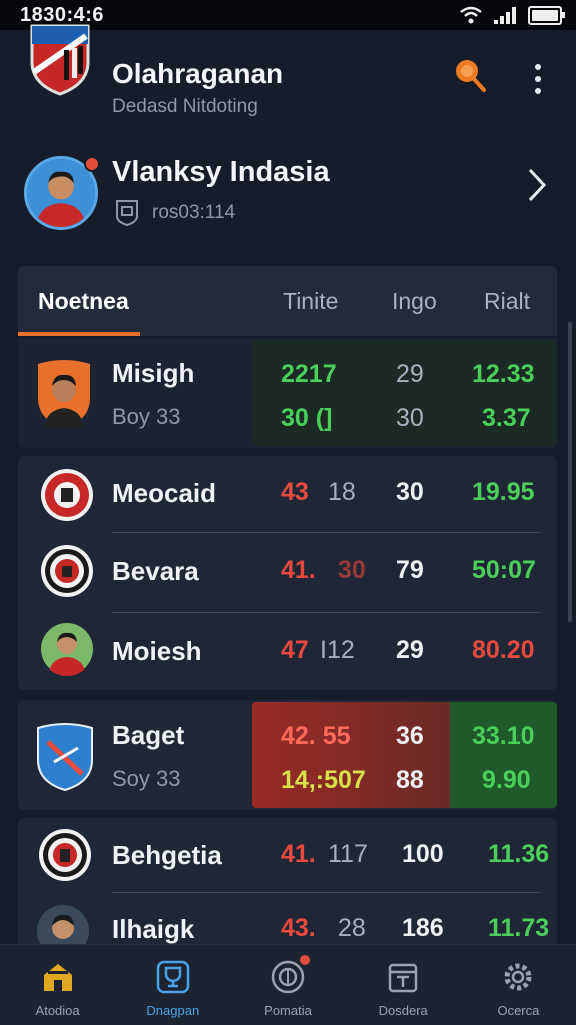 Image resolution: width=576 pixels, height=1025 pixels. What do you see at coordinates (295, 650) in the screenshot?
I see `stat-tinite: 47` at bounding box center [295, 650].